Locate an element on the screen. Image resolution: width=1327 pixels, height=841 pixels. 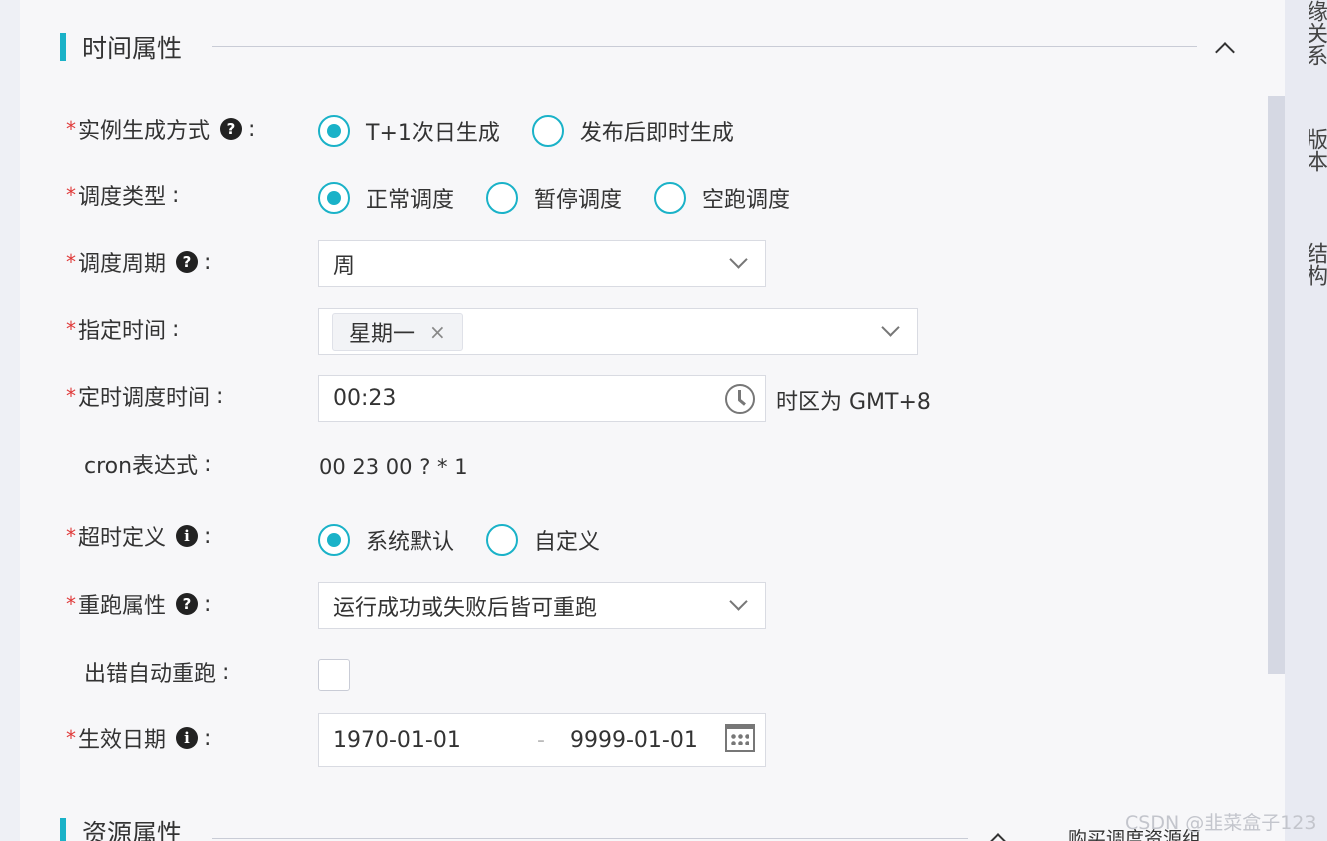
schedule-cycle-label: * 调度周期 ? : is located at coordinates (138, 262).